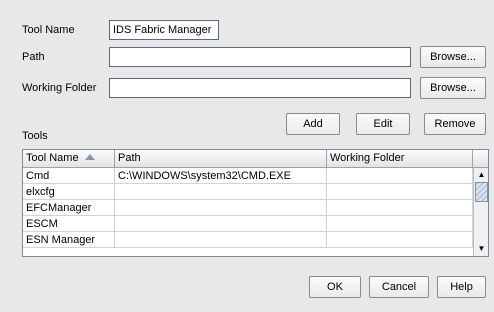 The image size is (494, 312). What do you see at coordinates (455, 124) in the screenshot?
I see `remove-button: Remove` at bounding box center [455, 124].